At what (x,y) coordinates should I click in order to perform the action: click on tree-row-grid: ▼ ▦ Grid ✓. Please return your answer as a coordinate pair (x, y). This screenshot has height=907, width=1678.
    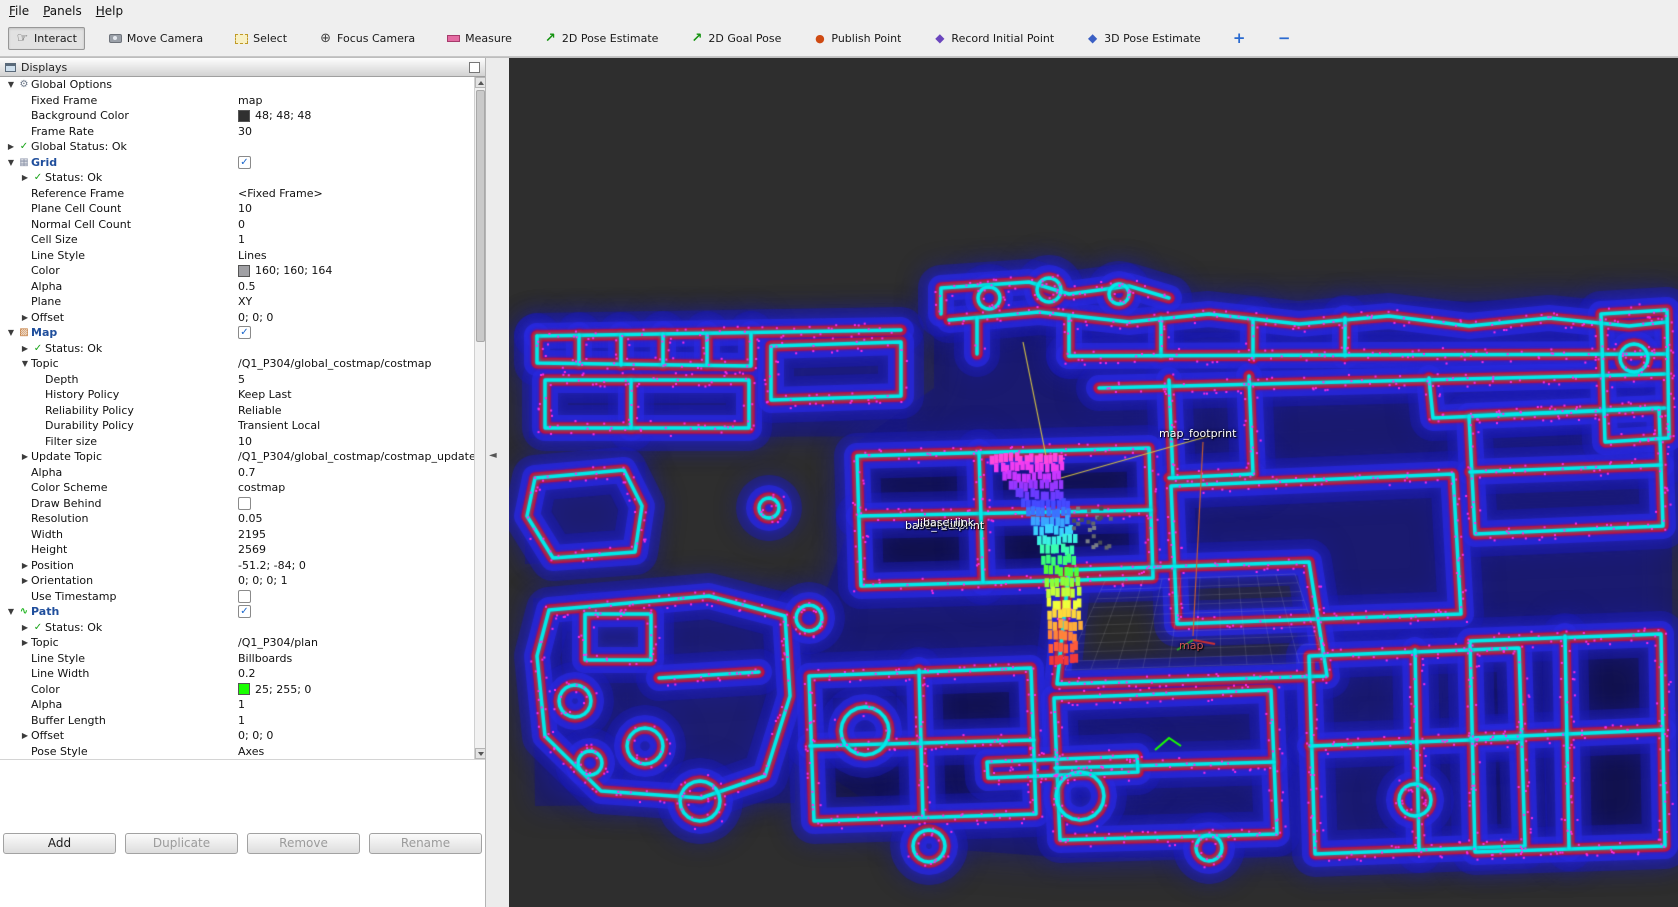
    Looking at the image, I should click on (237, 163).